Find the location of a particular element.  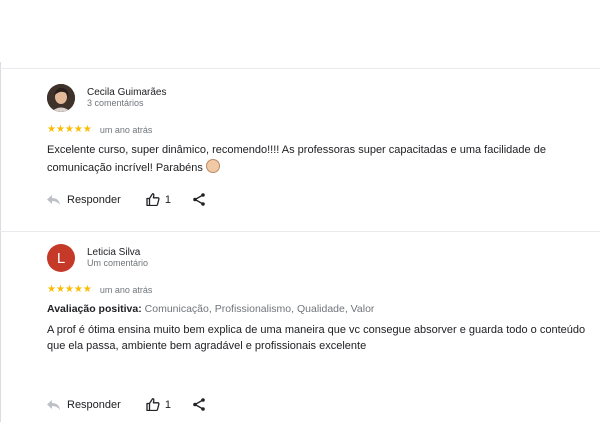

person-photo-icon is located at coordinates (61, 98).